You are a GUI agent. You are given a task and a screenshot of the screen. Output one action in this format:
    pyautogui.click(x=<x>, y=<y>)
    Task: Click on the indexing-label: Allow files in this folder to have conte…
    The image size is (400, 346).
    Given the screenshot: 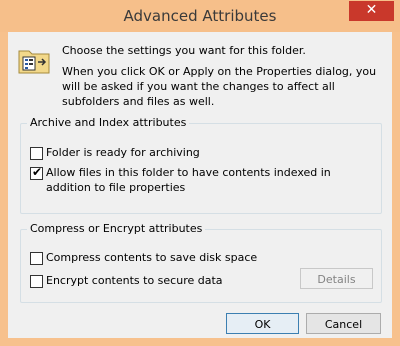 What is the action you would take?
    pyautogui.click(x=206, y=180)
    